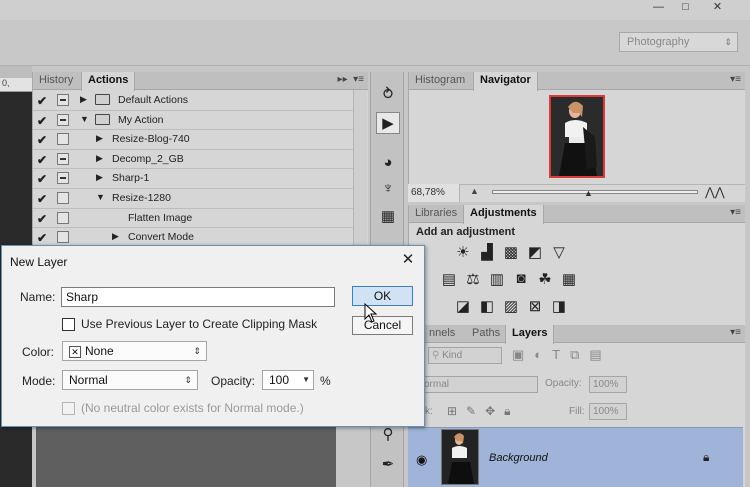  What do you see at coordinates (193, 219) in the screenshot?
I see `action-row: ✔ Flatten Image` at bounding box center [193, 219].